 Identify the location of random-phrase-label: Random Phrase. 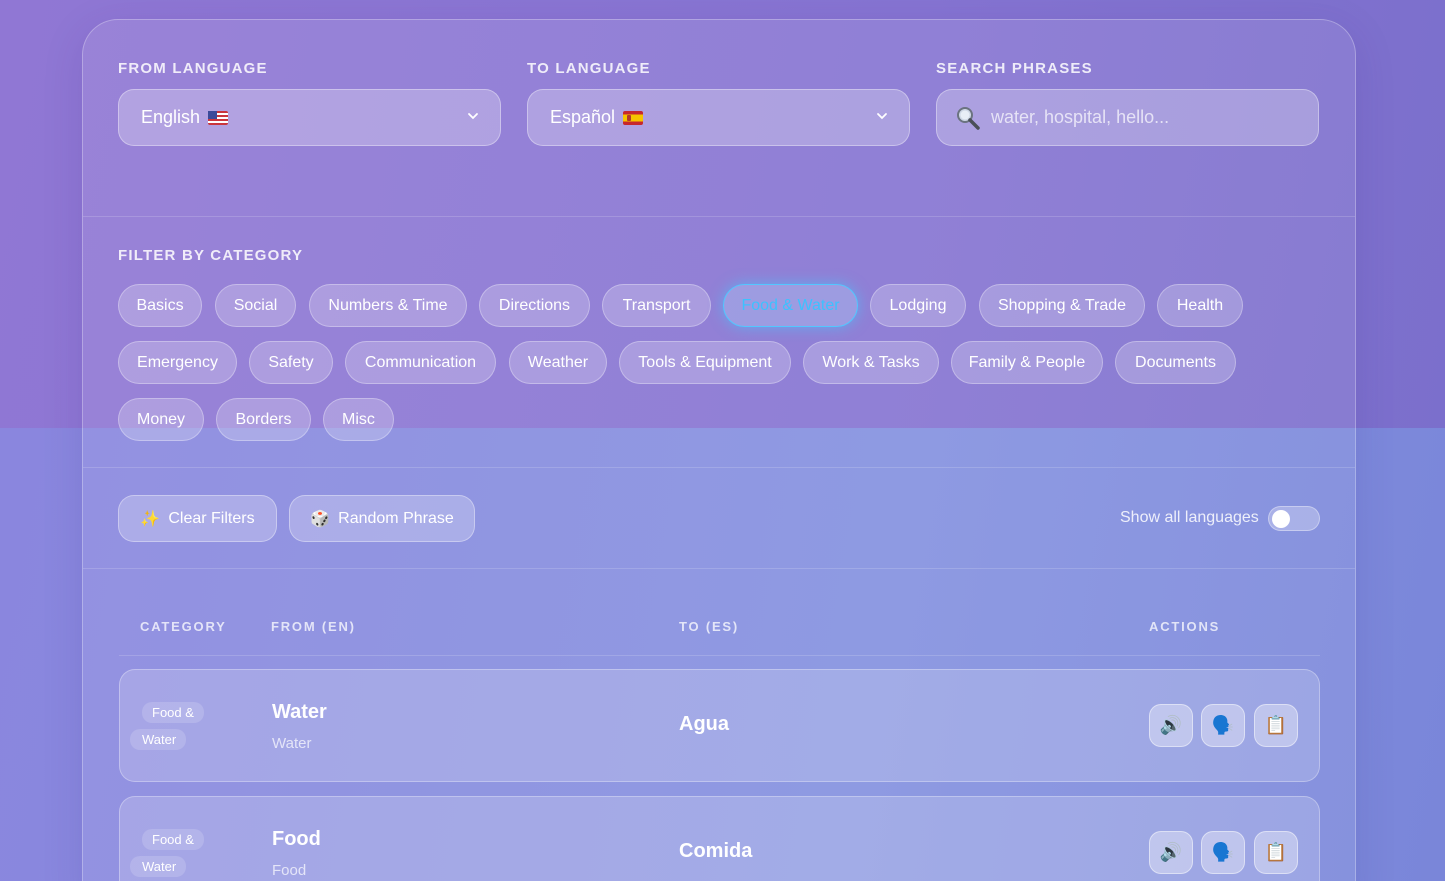
(396, 518).